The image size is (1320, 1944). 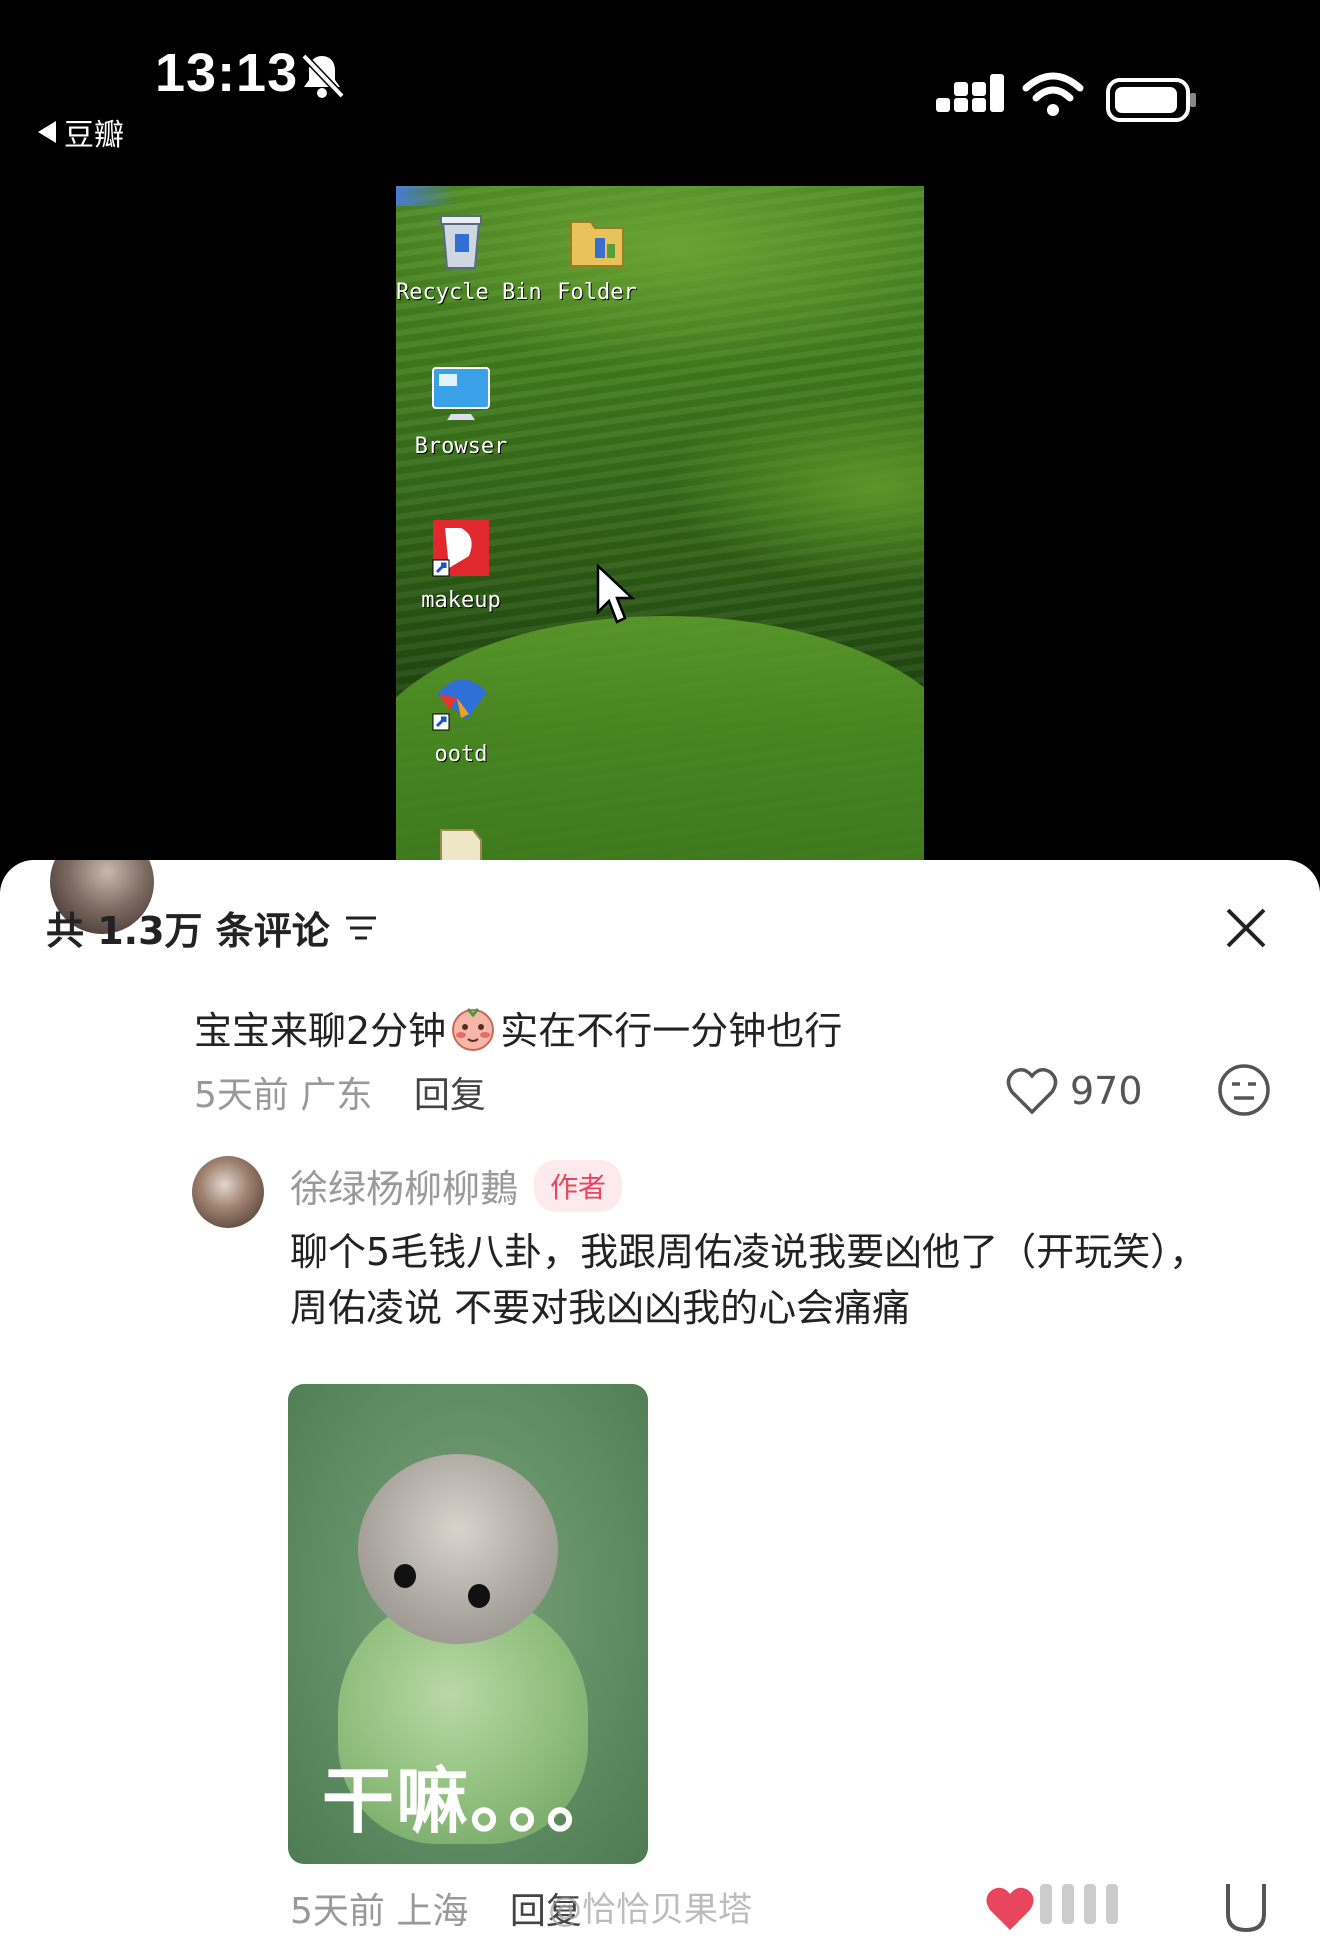 I want to click on desktop-icon-ootd: ootd, so click(x=461, y=718).